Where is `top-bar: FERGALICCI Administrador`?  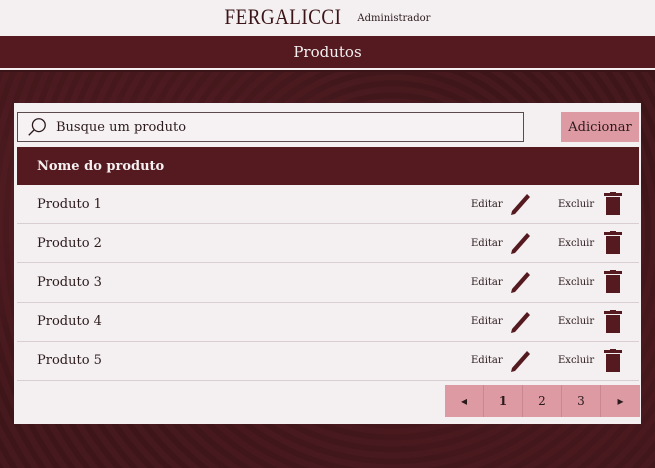
top-bar: FERGALICCI Administrador is located at coordinates (327, 18).